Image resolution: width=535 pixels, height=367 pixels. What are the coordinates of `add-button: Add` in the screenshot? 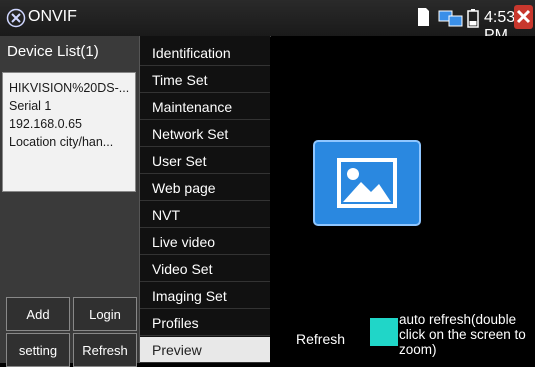 It's located at (38, 314).